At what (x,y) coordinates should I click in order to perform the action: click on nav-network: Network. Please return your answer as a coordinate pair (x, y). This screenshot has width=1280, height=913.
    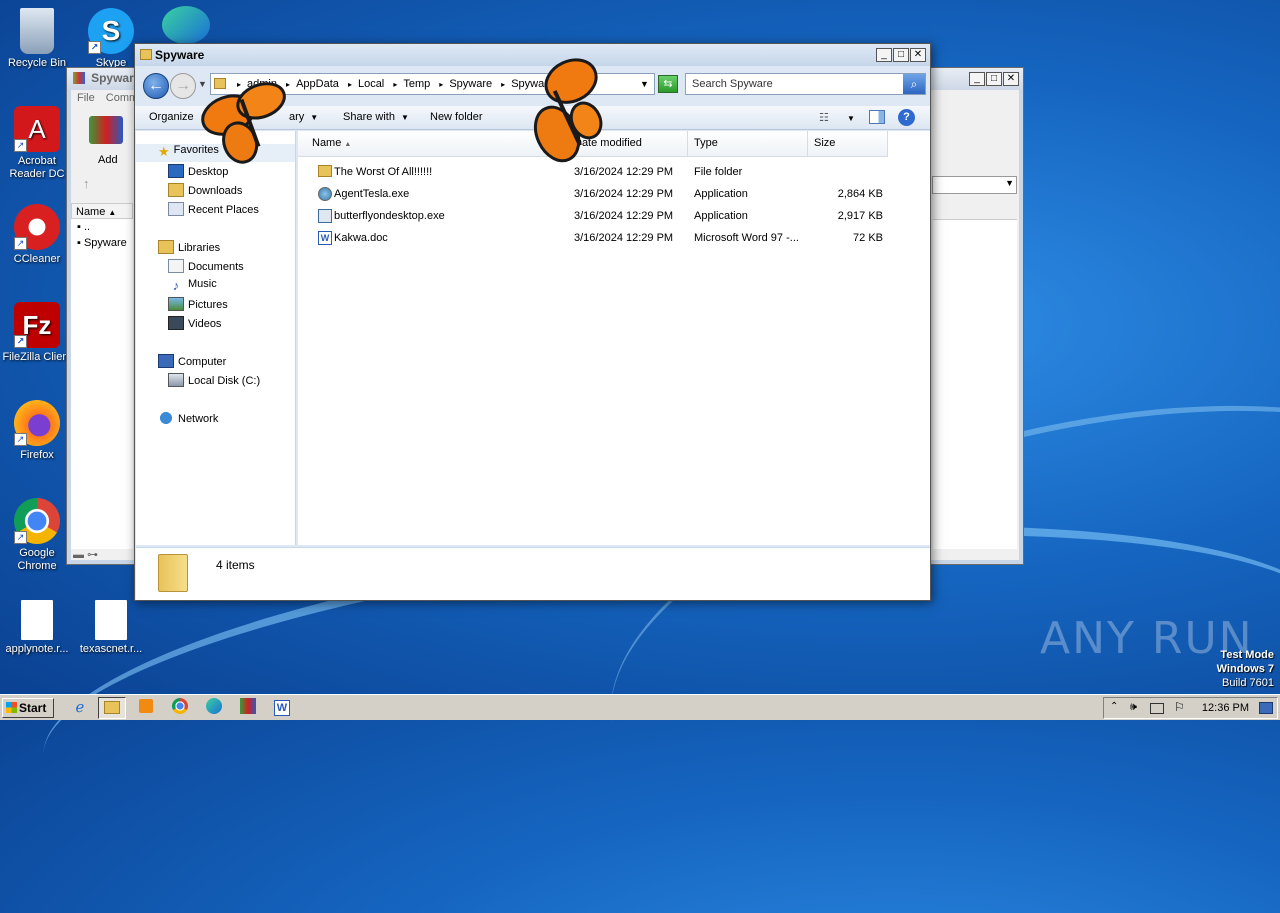
    Looking at the image, I should click on (177, 420).